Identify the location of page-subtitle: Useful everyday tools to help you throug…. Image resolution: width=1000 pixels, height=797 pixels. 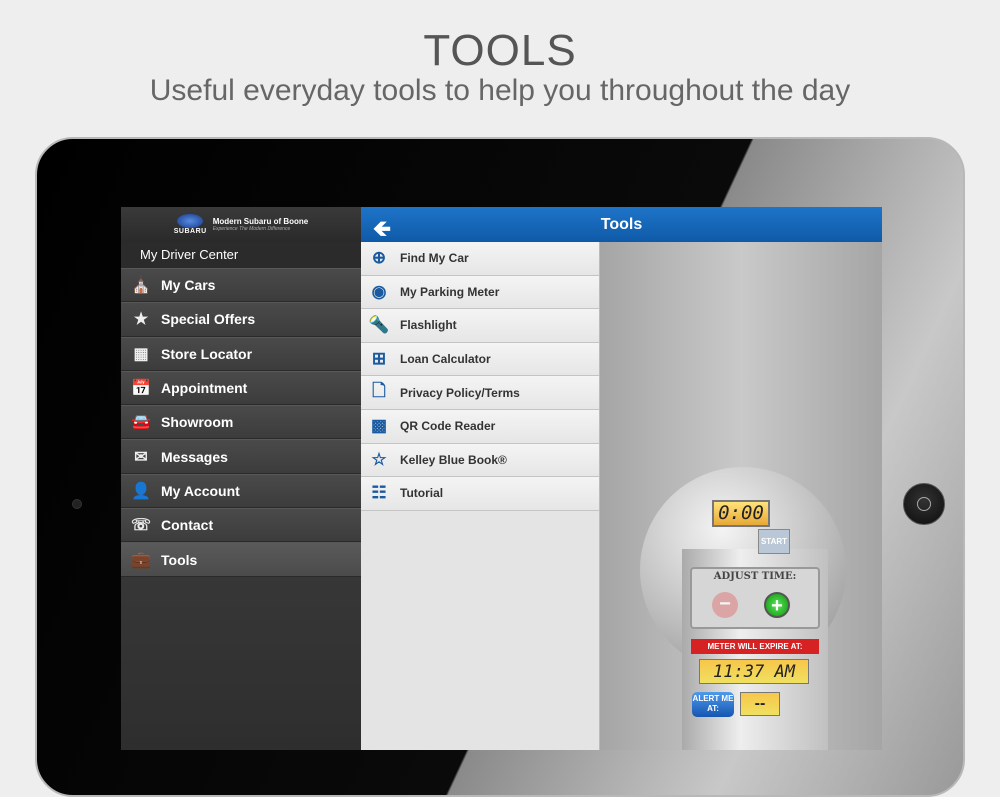
(500, 90).